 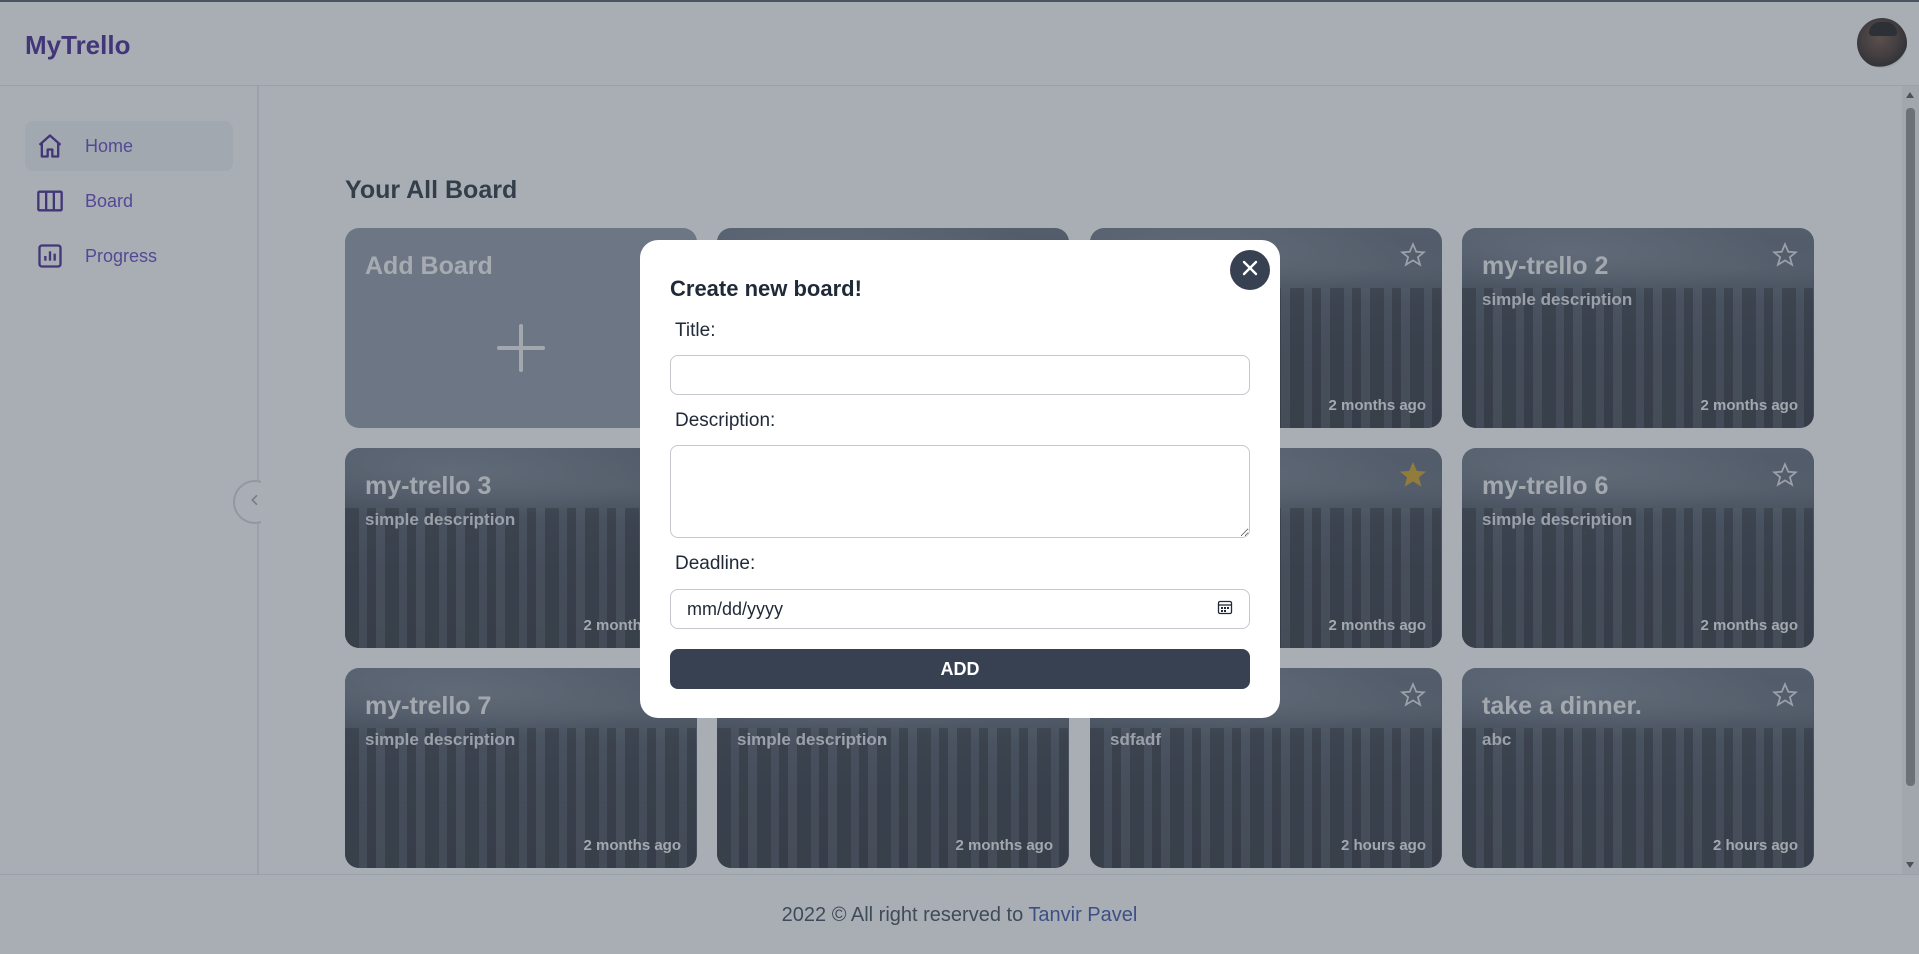 I want to click on close-icon, so click(x=1250, y=270).